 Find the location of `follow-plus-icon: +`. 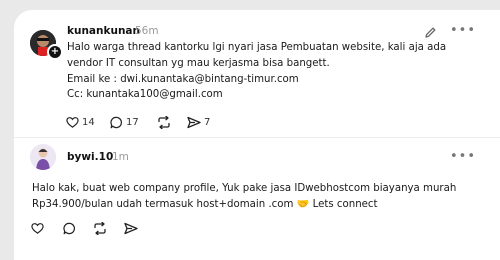

follow-plus-icon: + is located at coordinates (55, 52).